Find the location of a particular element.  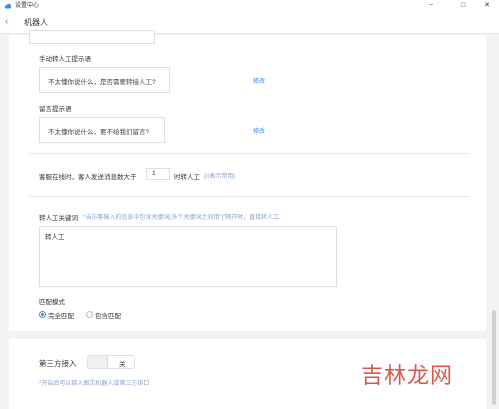

scrollbar-thumb is located at coordinates (494, 357).